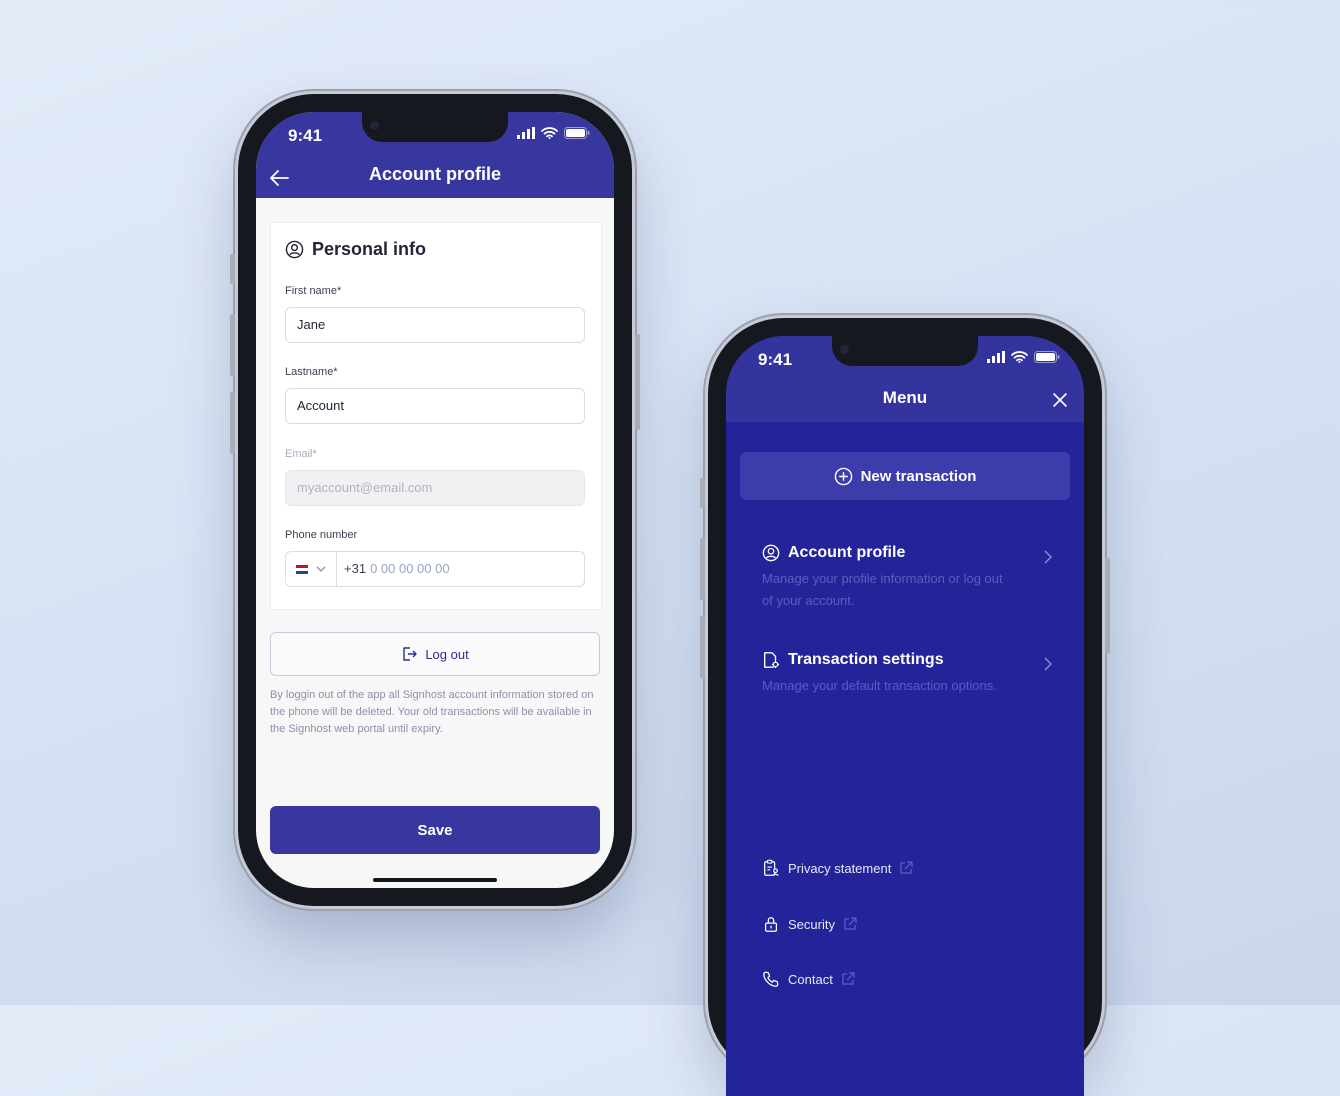 The height and width of the screenshot is (1096, 1340). Describe the element at coordinates (435, 830) in the screenshot. I see `save-button: Save` at that location.